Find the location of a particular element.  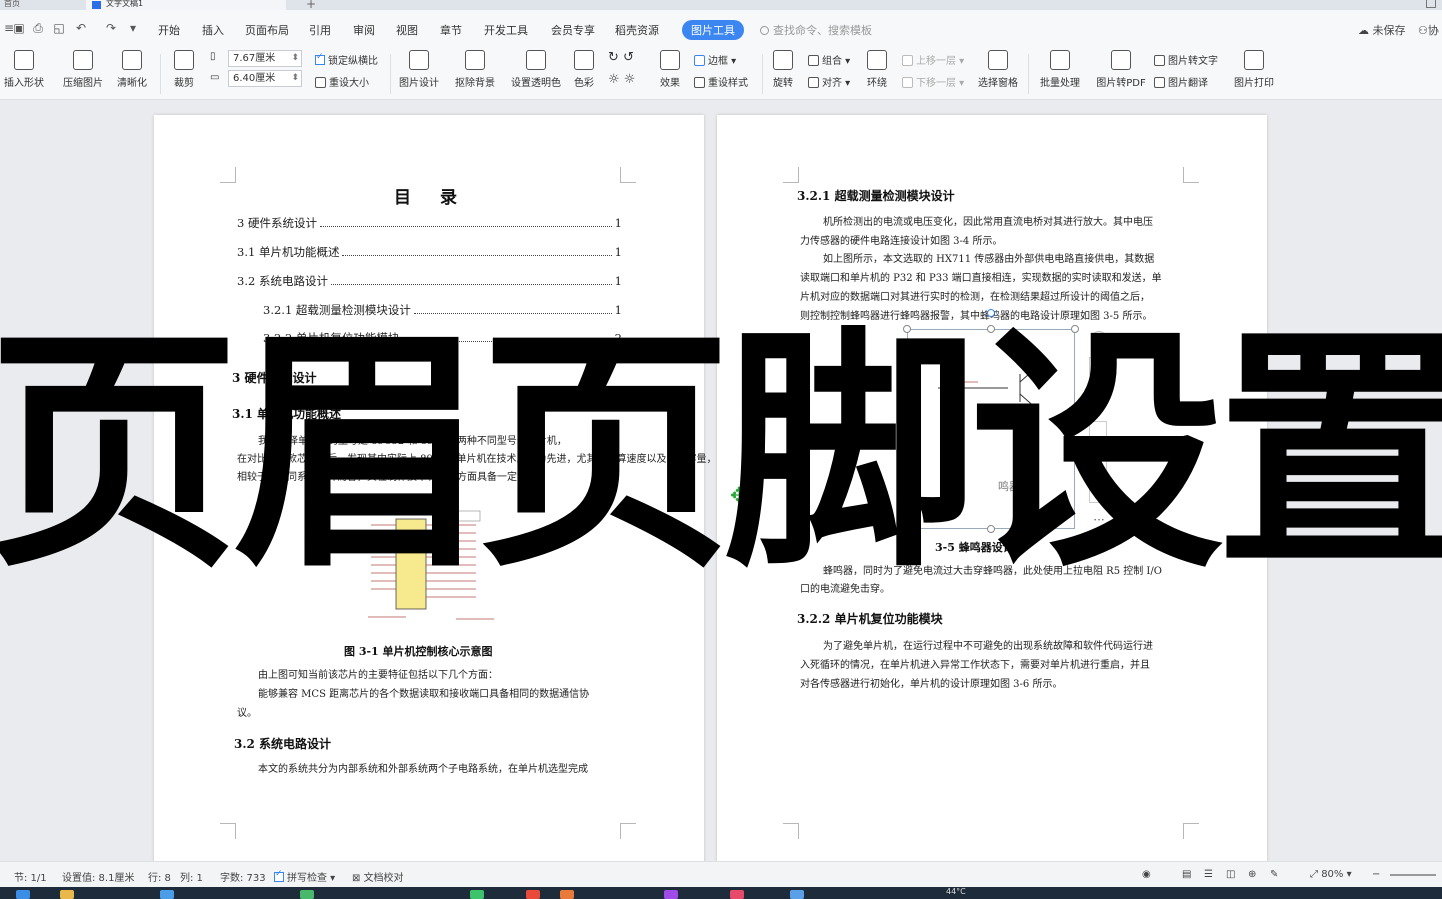

toc-entry: 3 硬件系统设计 1 is located at coordinates (429, 223).